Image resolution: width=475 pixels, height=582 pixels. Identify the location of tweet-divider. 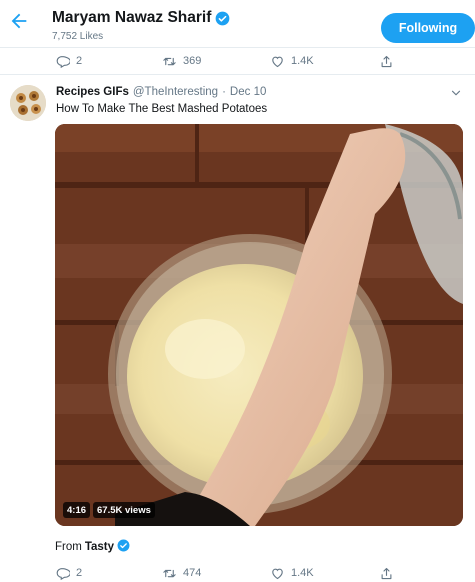
(237, 74).